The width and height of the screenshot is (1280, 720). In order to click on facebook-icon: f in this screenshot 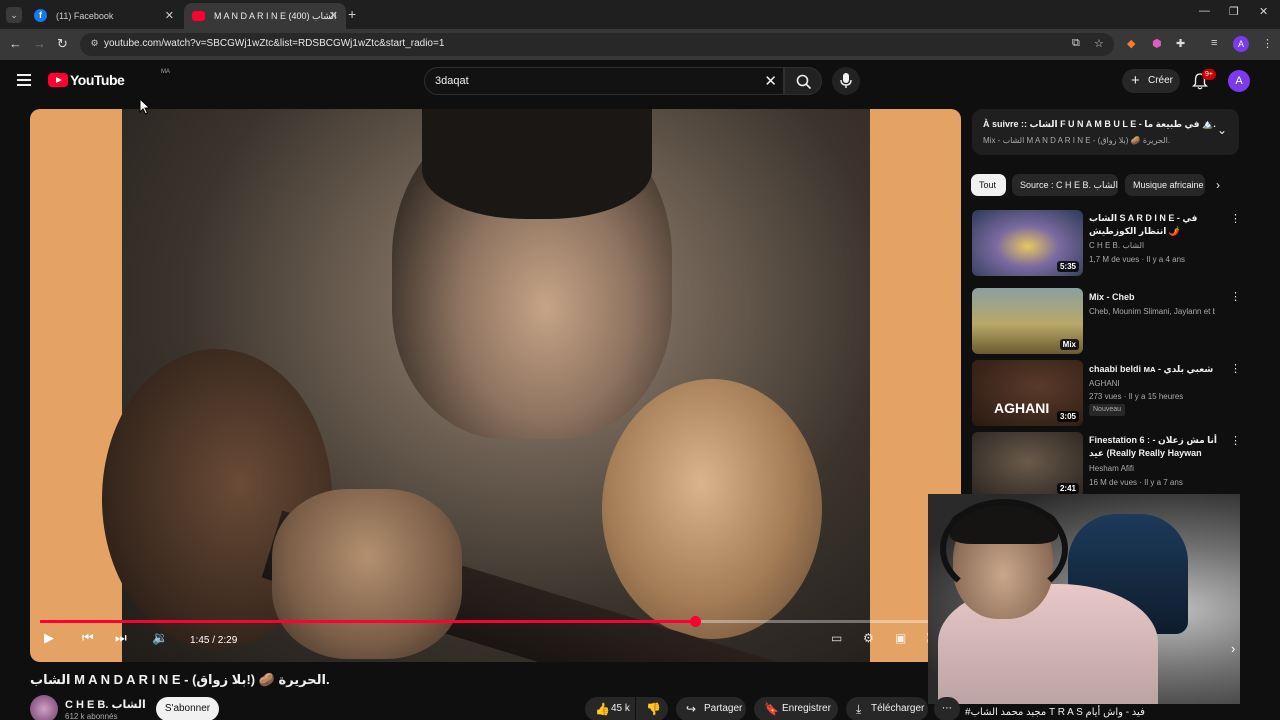, I will do `click(40, 15)`.